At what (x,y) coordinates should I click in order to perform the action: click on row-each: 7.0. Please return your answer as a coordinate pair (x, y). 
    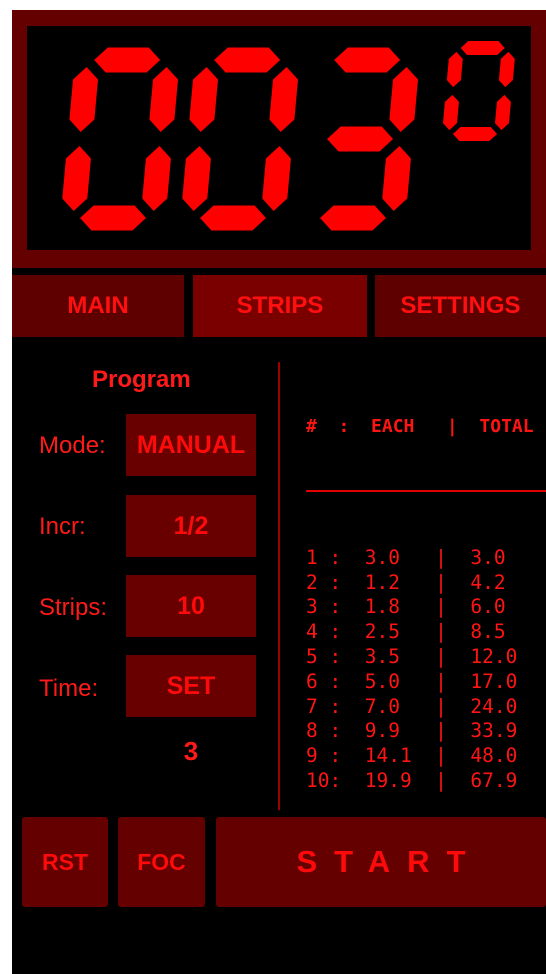
    Looking at the image, I should click on (388, 706).